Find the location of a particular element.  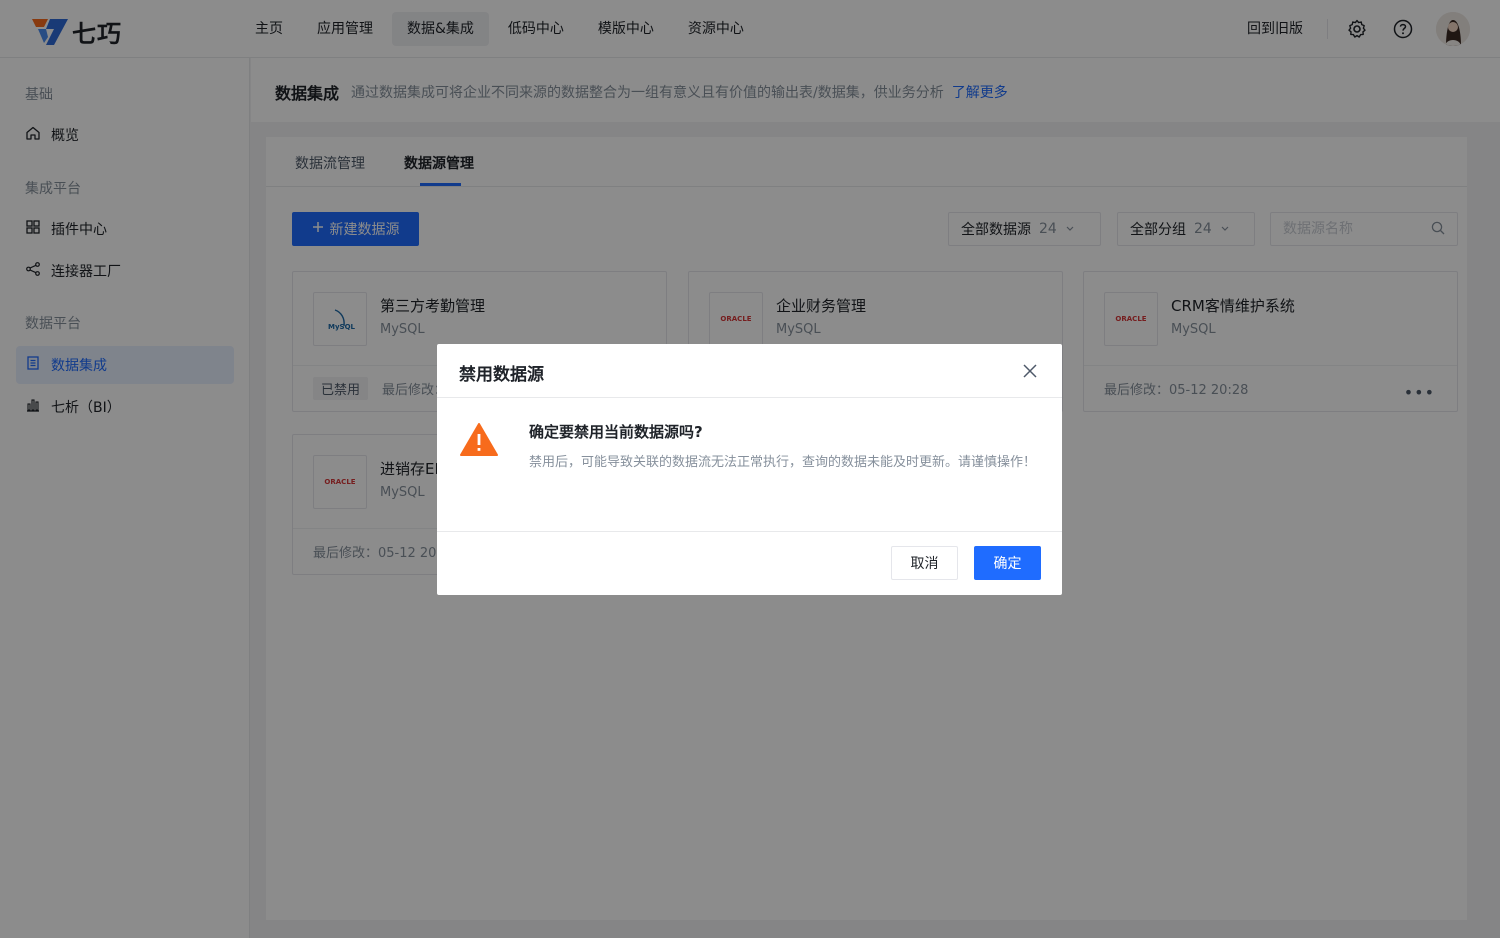

close-icon is located at coordinates (1030, 371).